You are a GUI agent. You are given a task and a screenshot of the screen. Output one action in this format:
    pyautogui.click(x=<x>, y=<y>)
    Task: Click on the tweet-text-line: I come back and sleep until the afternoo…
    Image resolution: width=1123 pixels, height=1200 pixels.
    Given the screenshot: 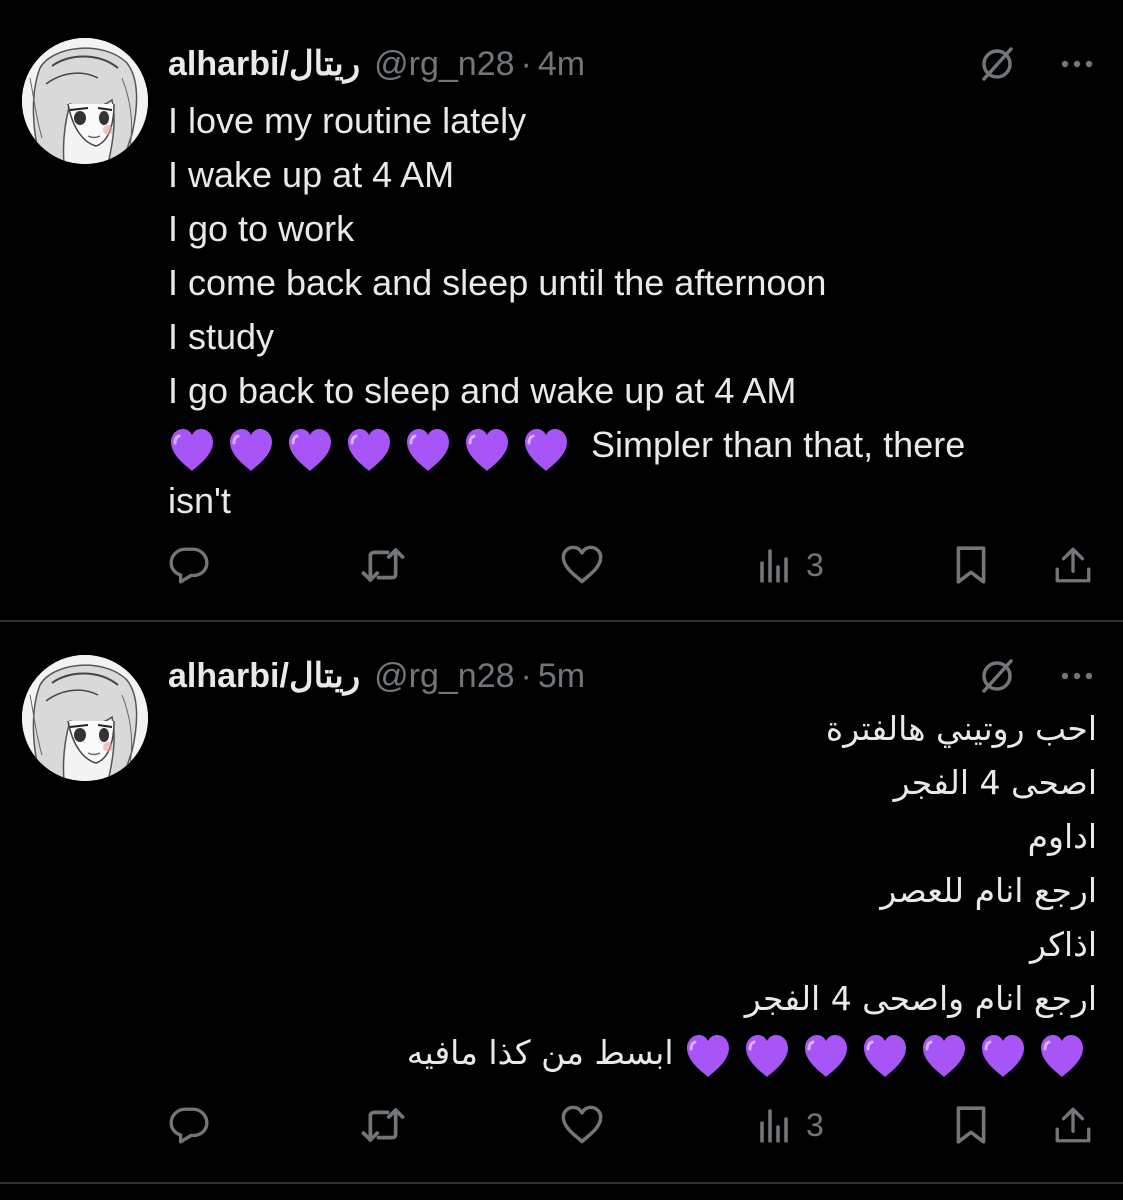 What is the action you would take?
    pyautogui.click(x=497, y=282)
    